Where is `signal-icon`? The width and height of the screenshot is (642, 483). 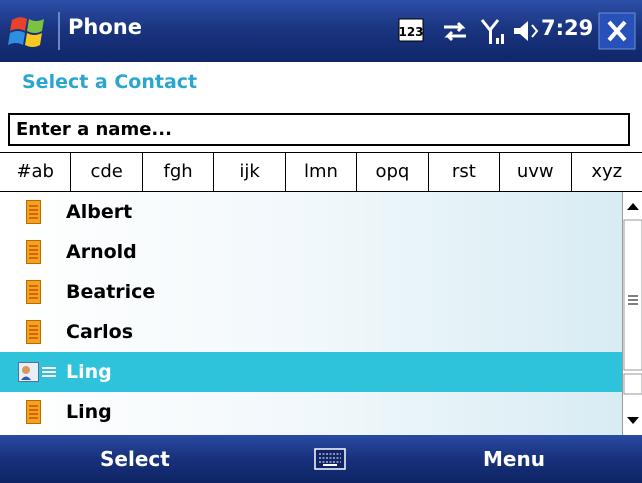
signal-icon is located at coordinates (492, 31).